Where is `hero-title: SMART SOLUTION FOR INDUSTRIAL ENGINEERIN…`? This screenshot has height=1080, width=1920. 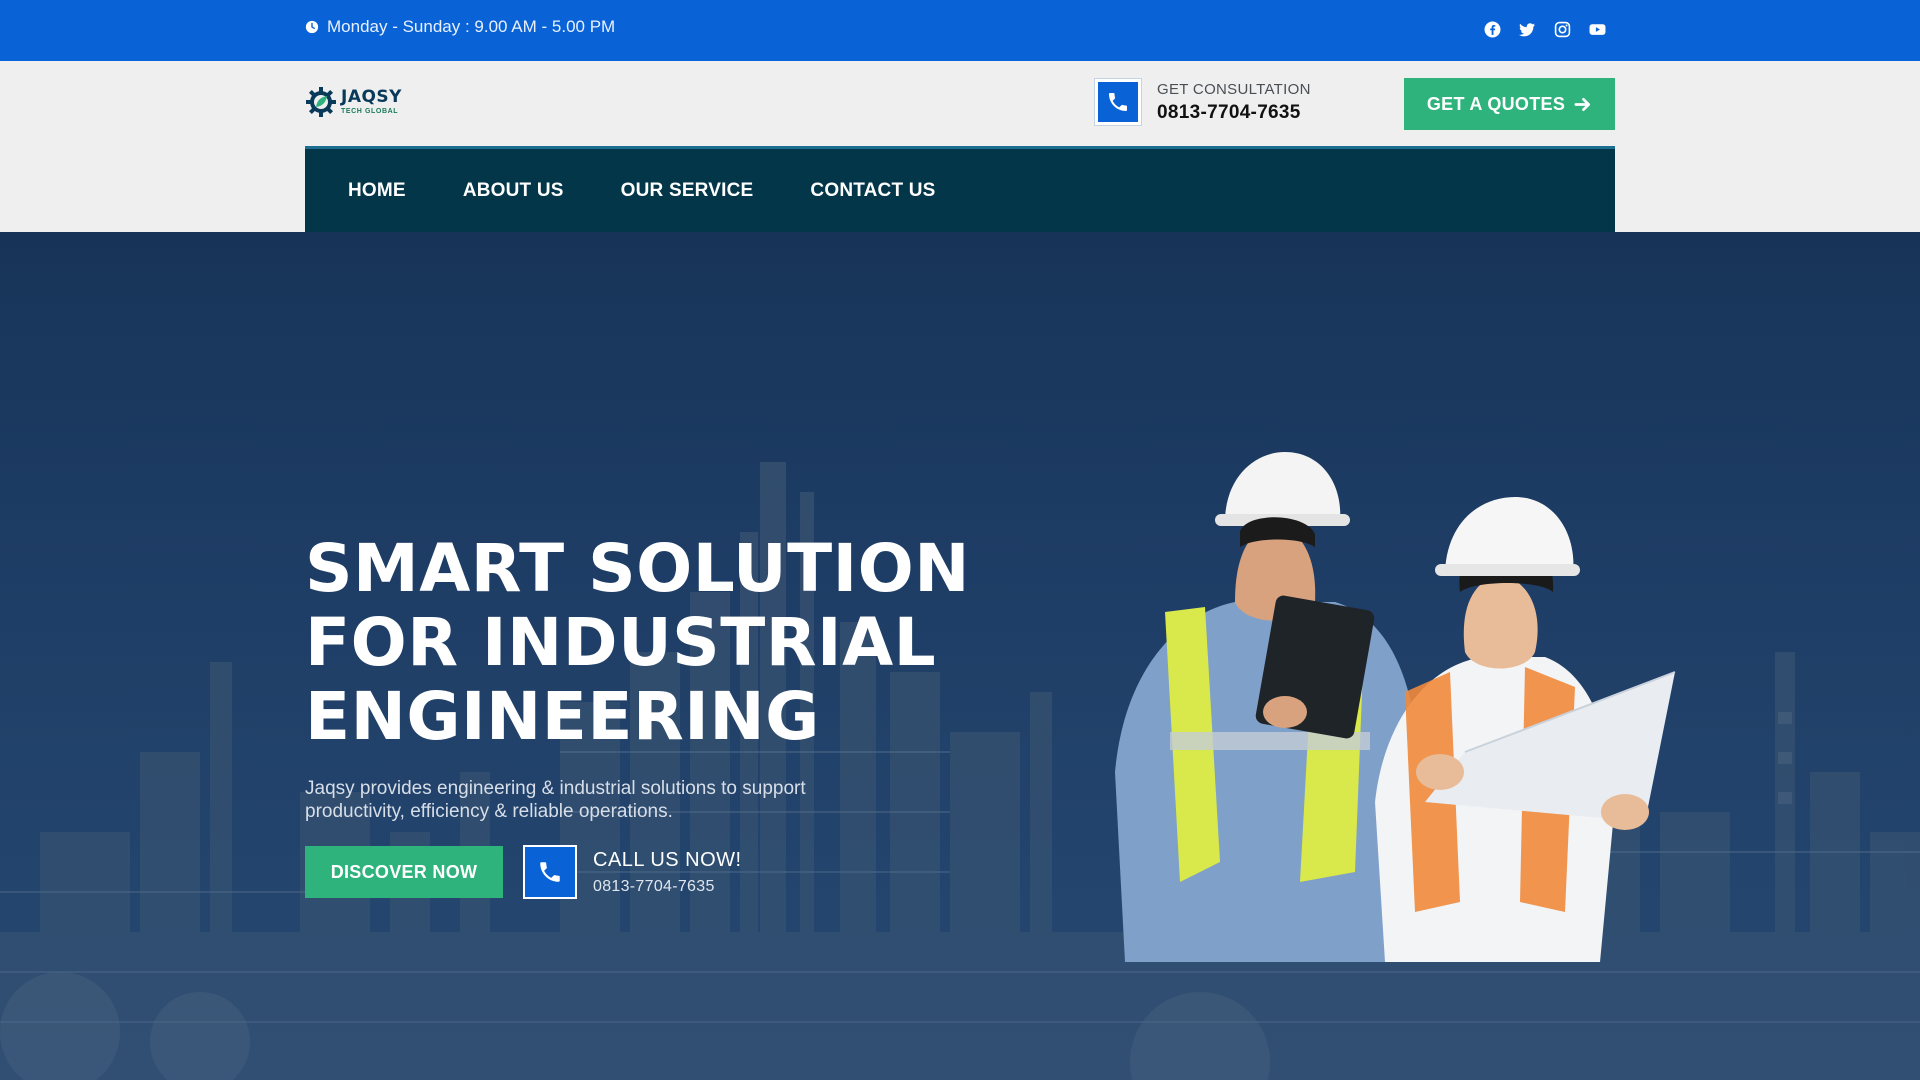
hero-title: SMART SOLUTION FOR INDUSTRIAL ENGINEERIN… is located at coordinates (637, 643).